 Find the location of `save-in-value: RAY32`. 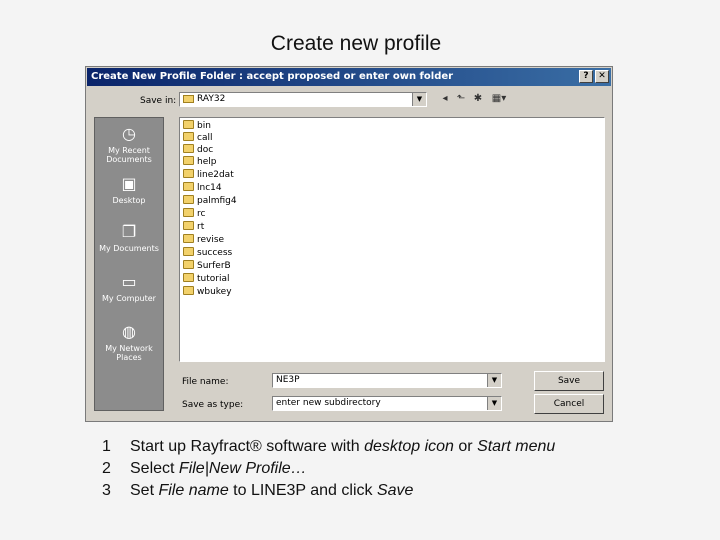

save-in-value: RAY32 is located at coordinates (211, 99).